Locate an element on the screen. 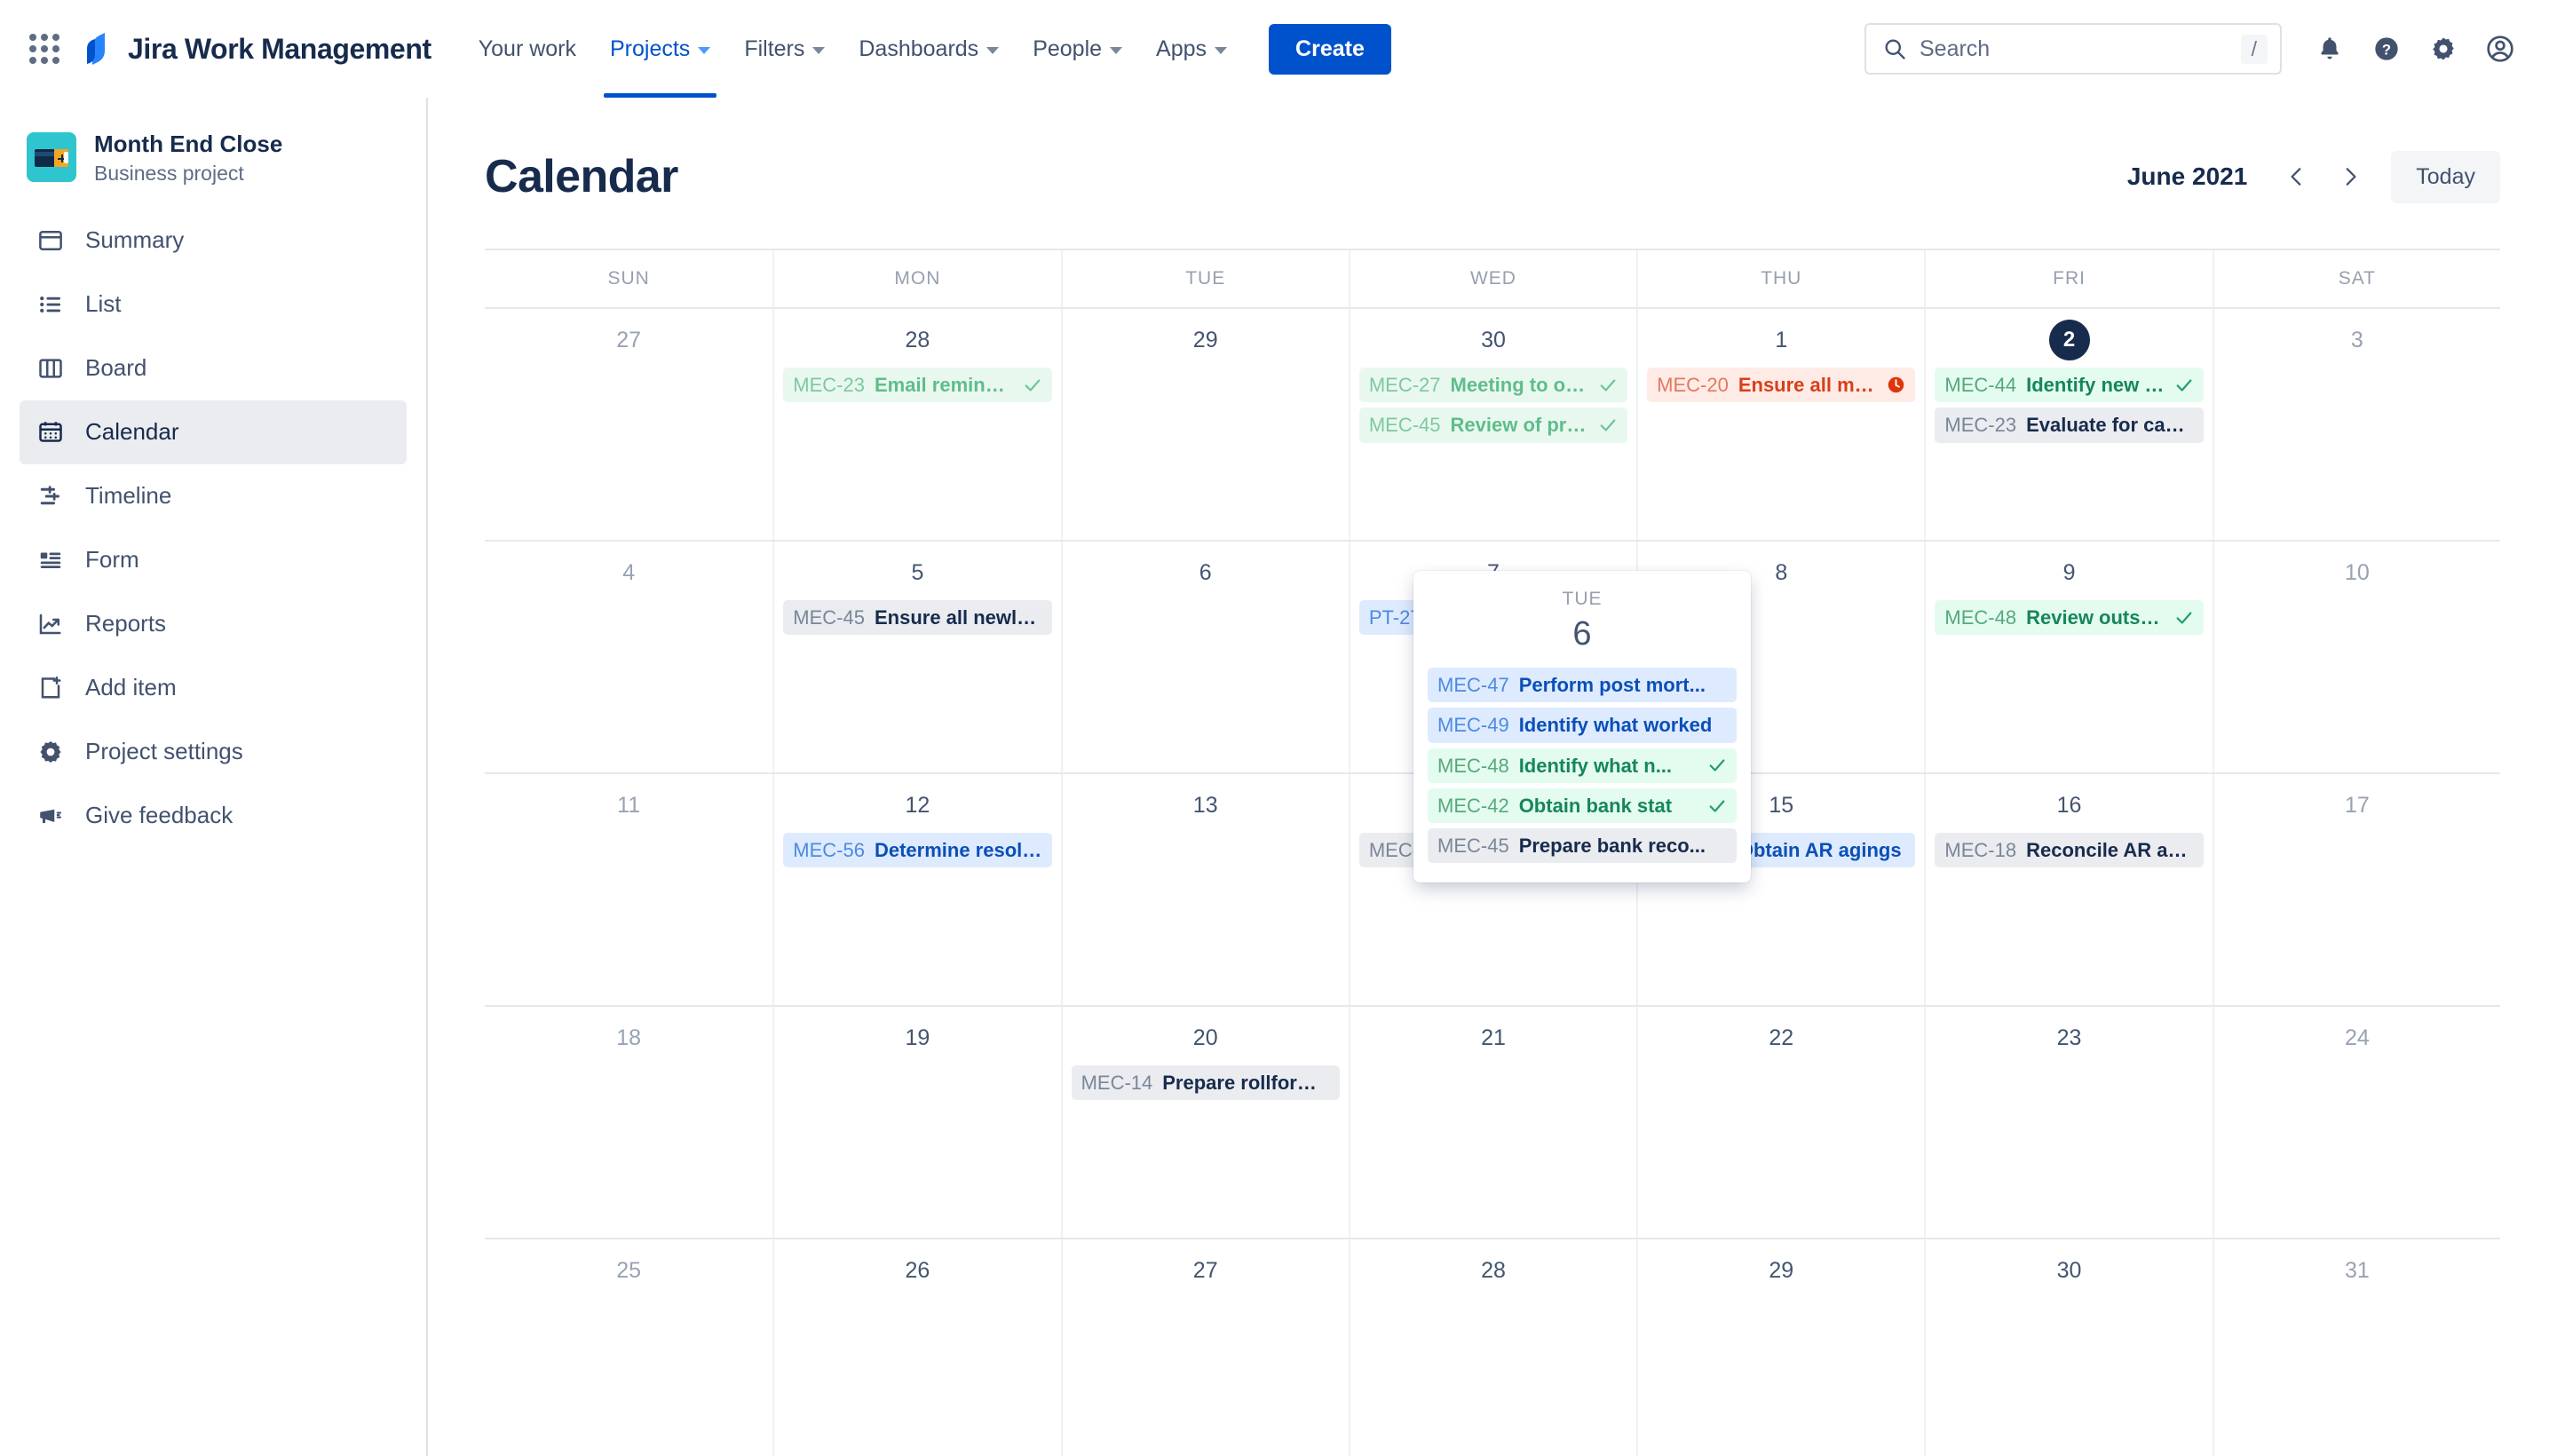 This screenshot has width=2557, height=1456. sidebar-item-form: Form ••• is located at coordinates (213, 560).